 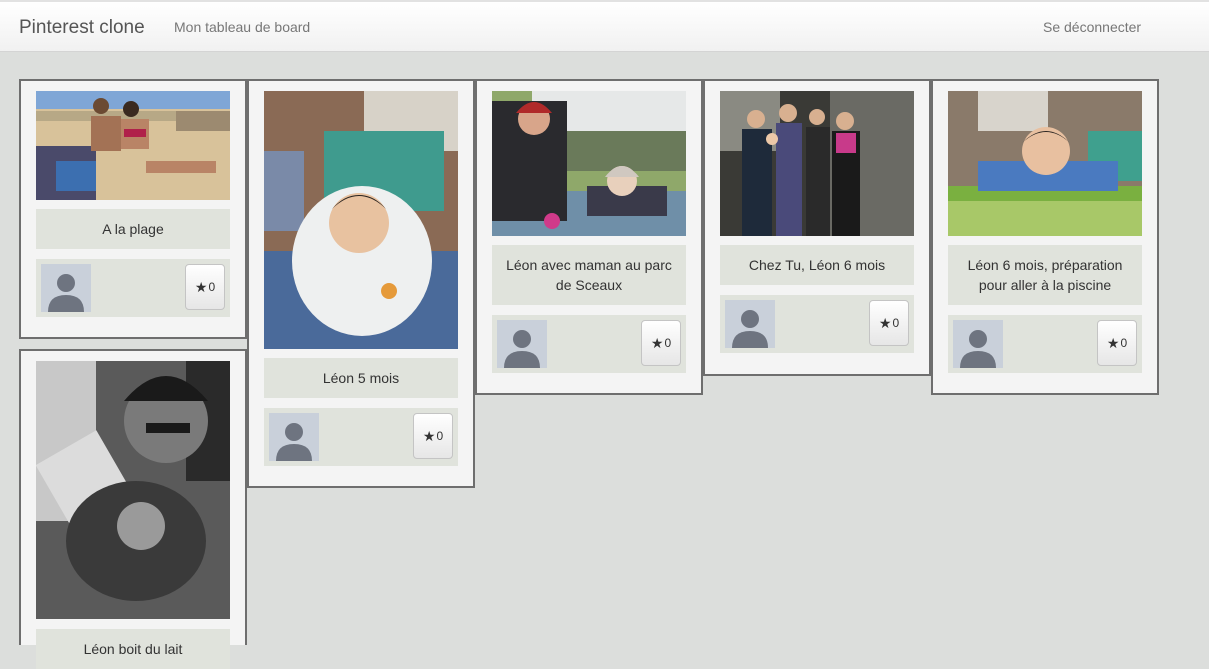 I want to click on logout-link: Se déconnecter, so click(x=1092, y=27).